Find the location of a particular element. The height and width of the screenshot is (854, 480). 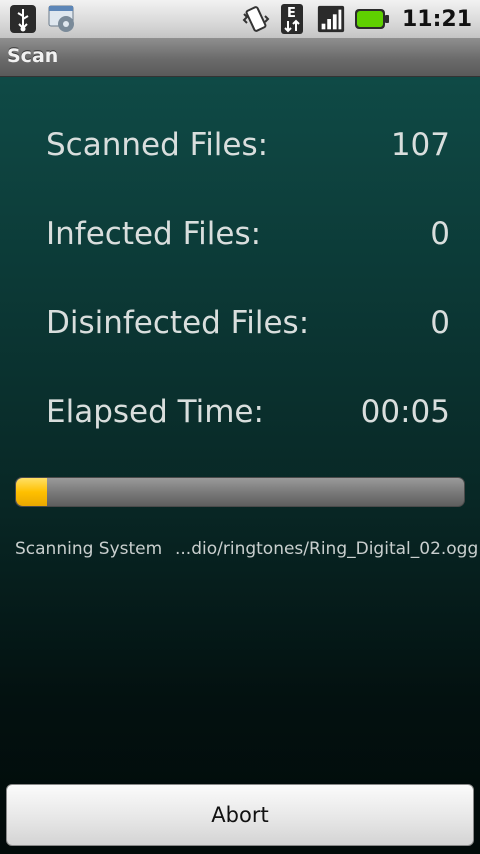

title-bar: Scan is located at coordinates (240, 57).